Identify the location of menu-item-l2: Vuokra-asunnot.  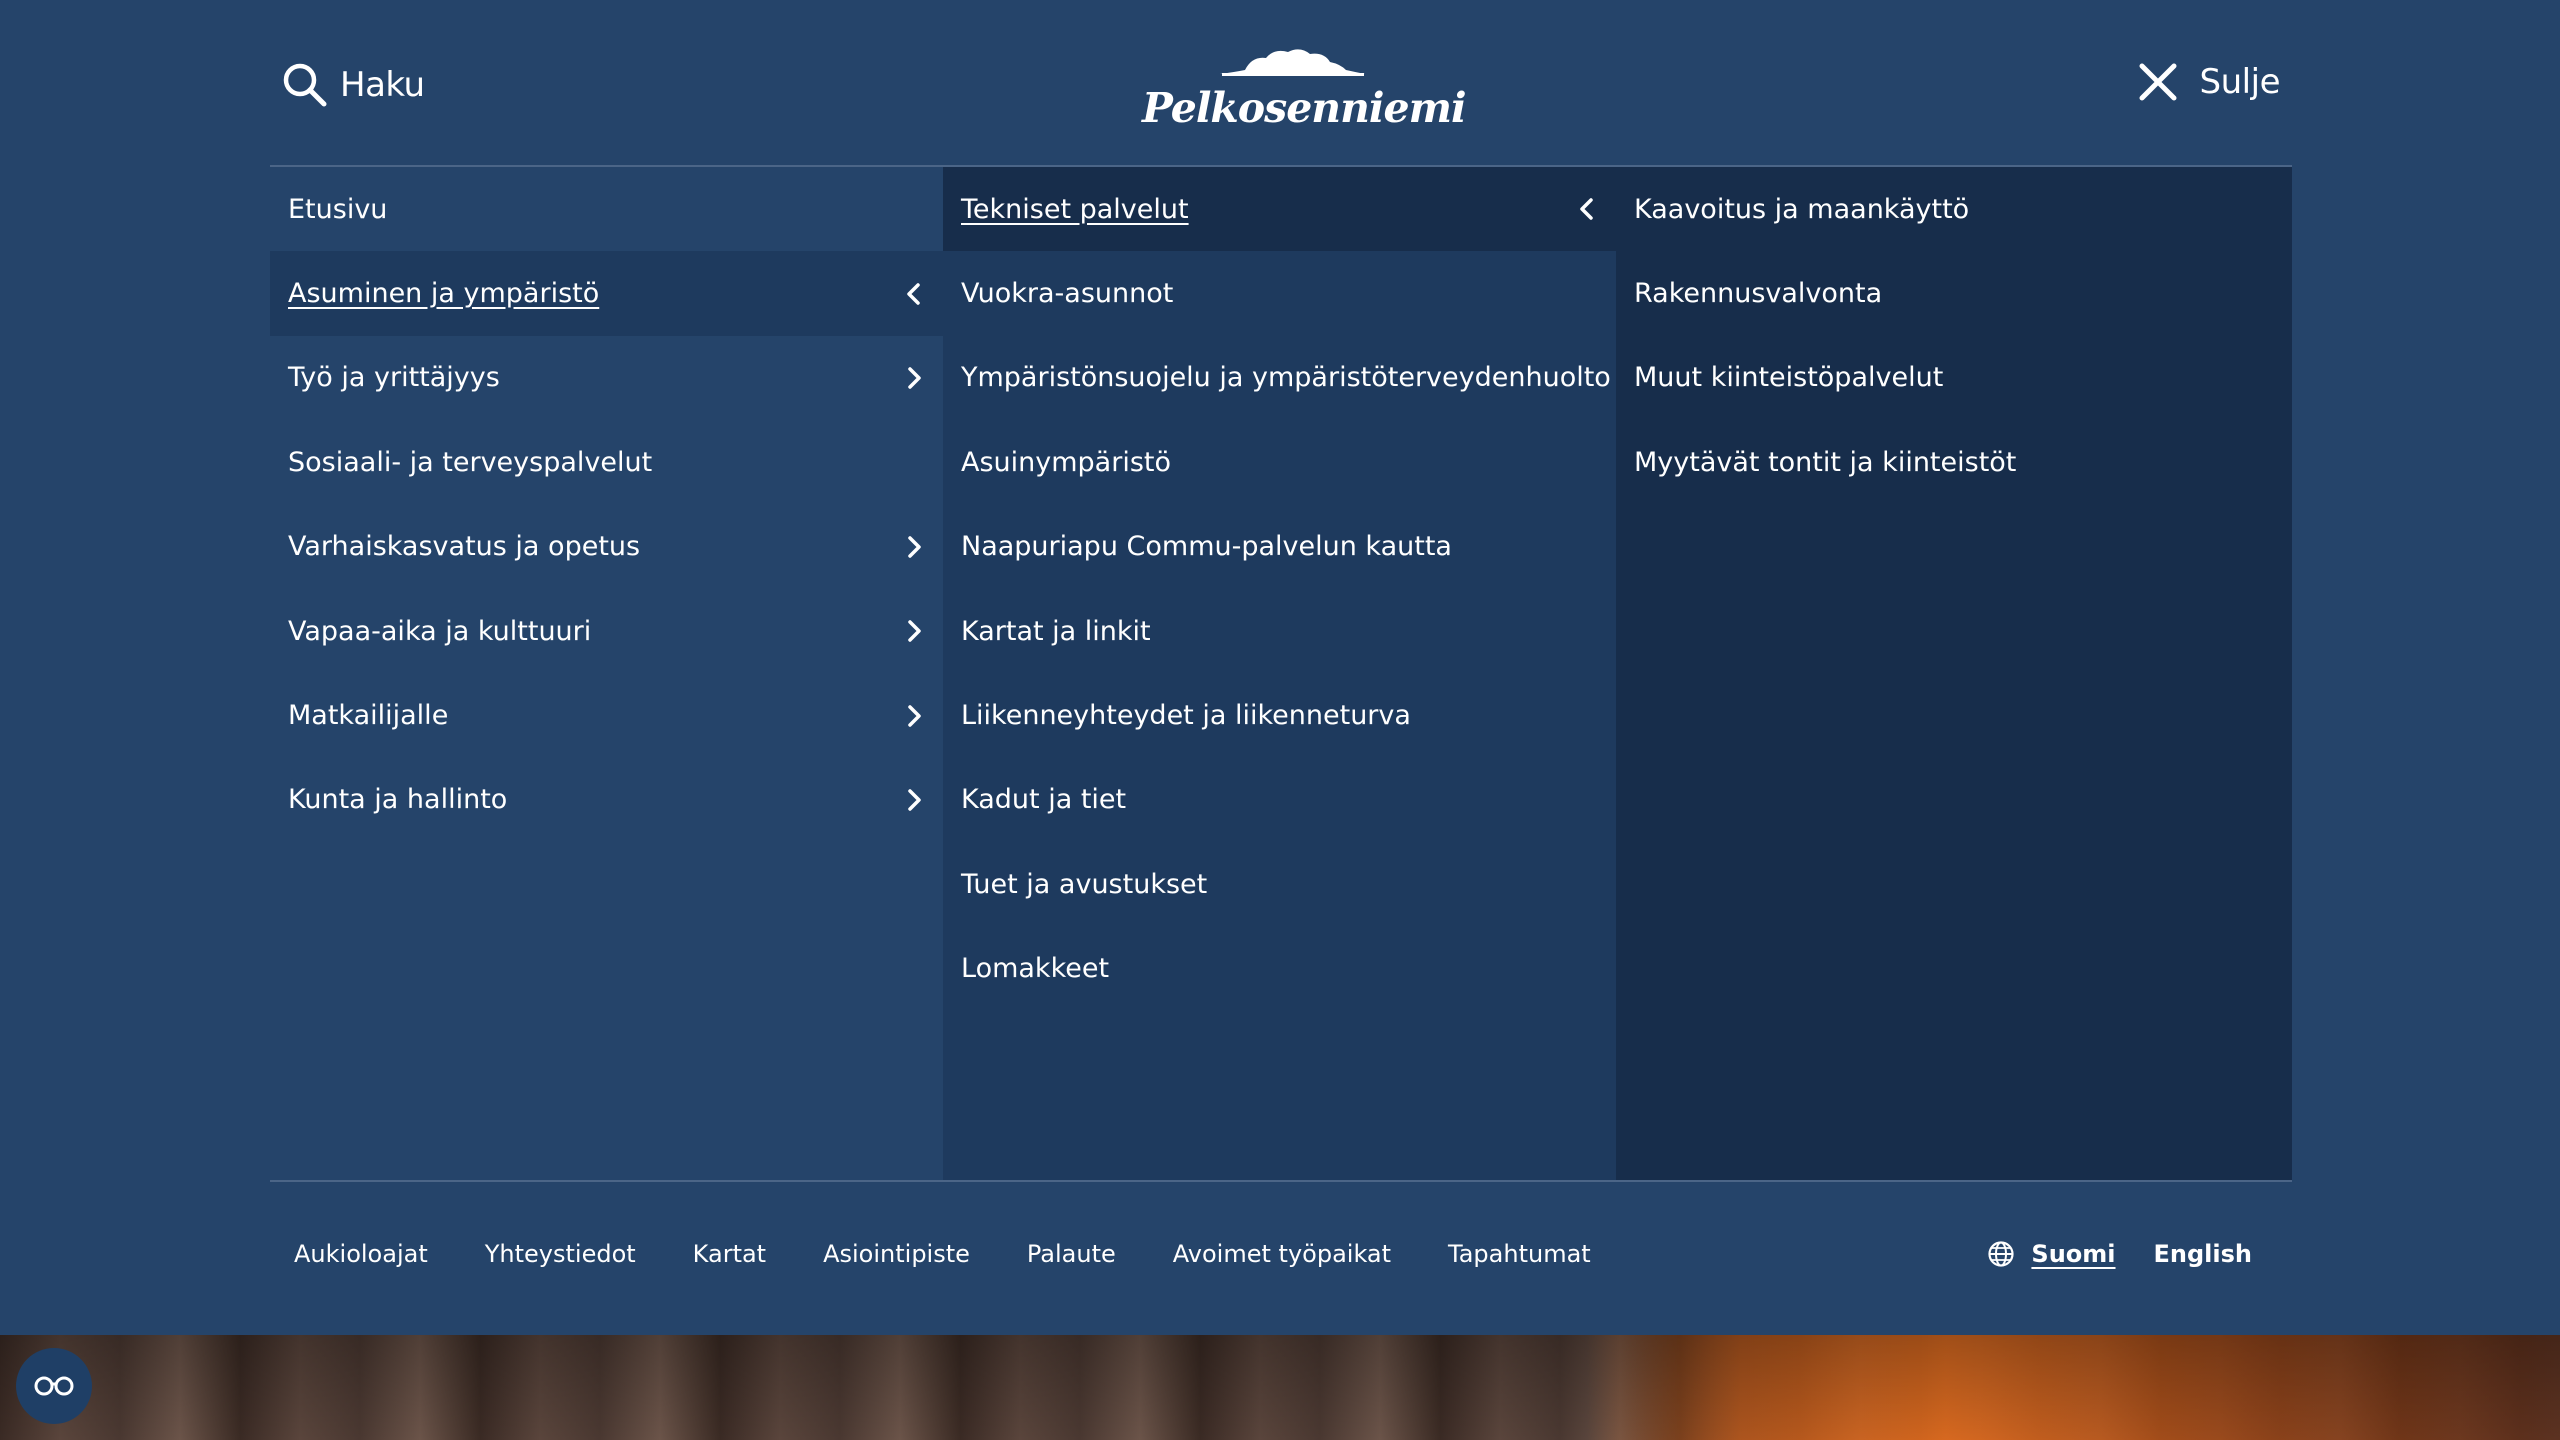
(1279, 293).